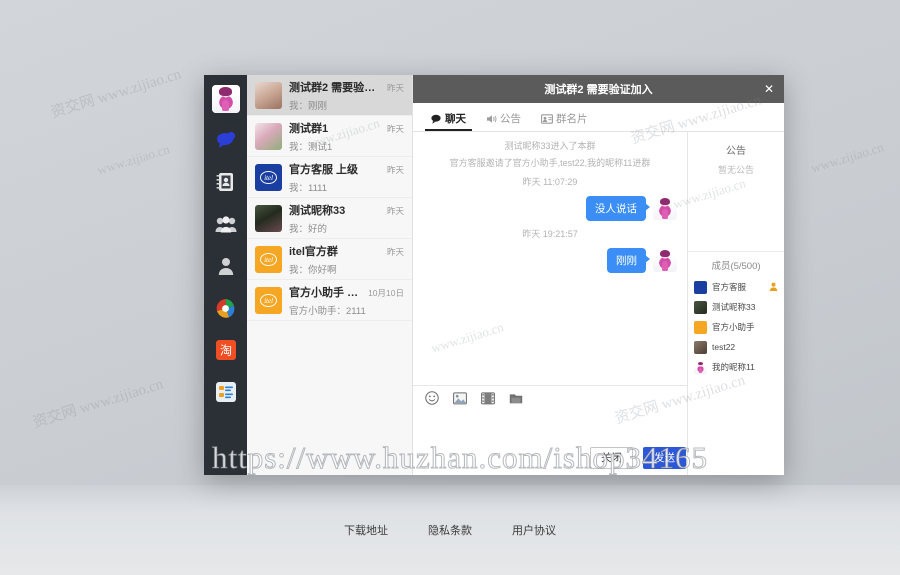 The image size is (900, 575). What do you see at coordinates (488, 398) in the screenshot?
I see `video-icon` at bounding box center [488, 398].